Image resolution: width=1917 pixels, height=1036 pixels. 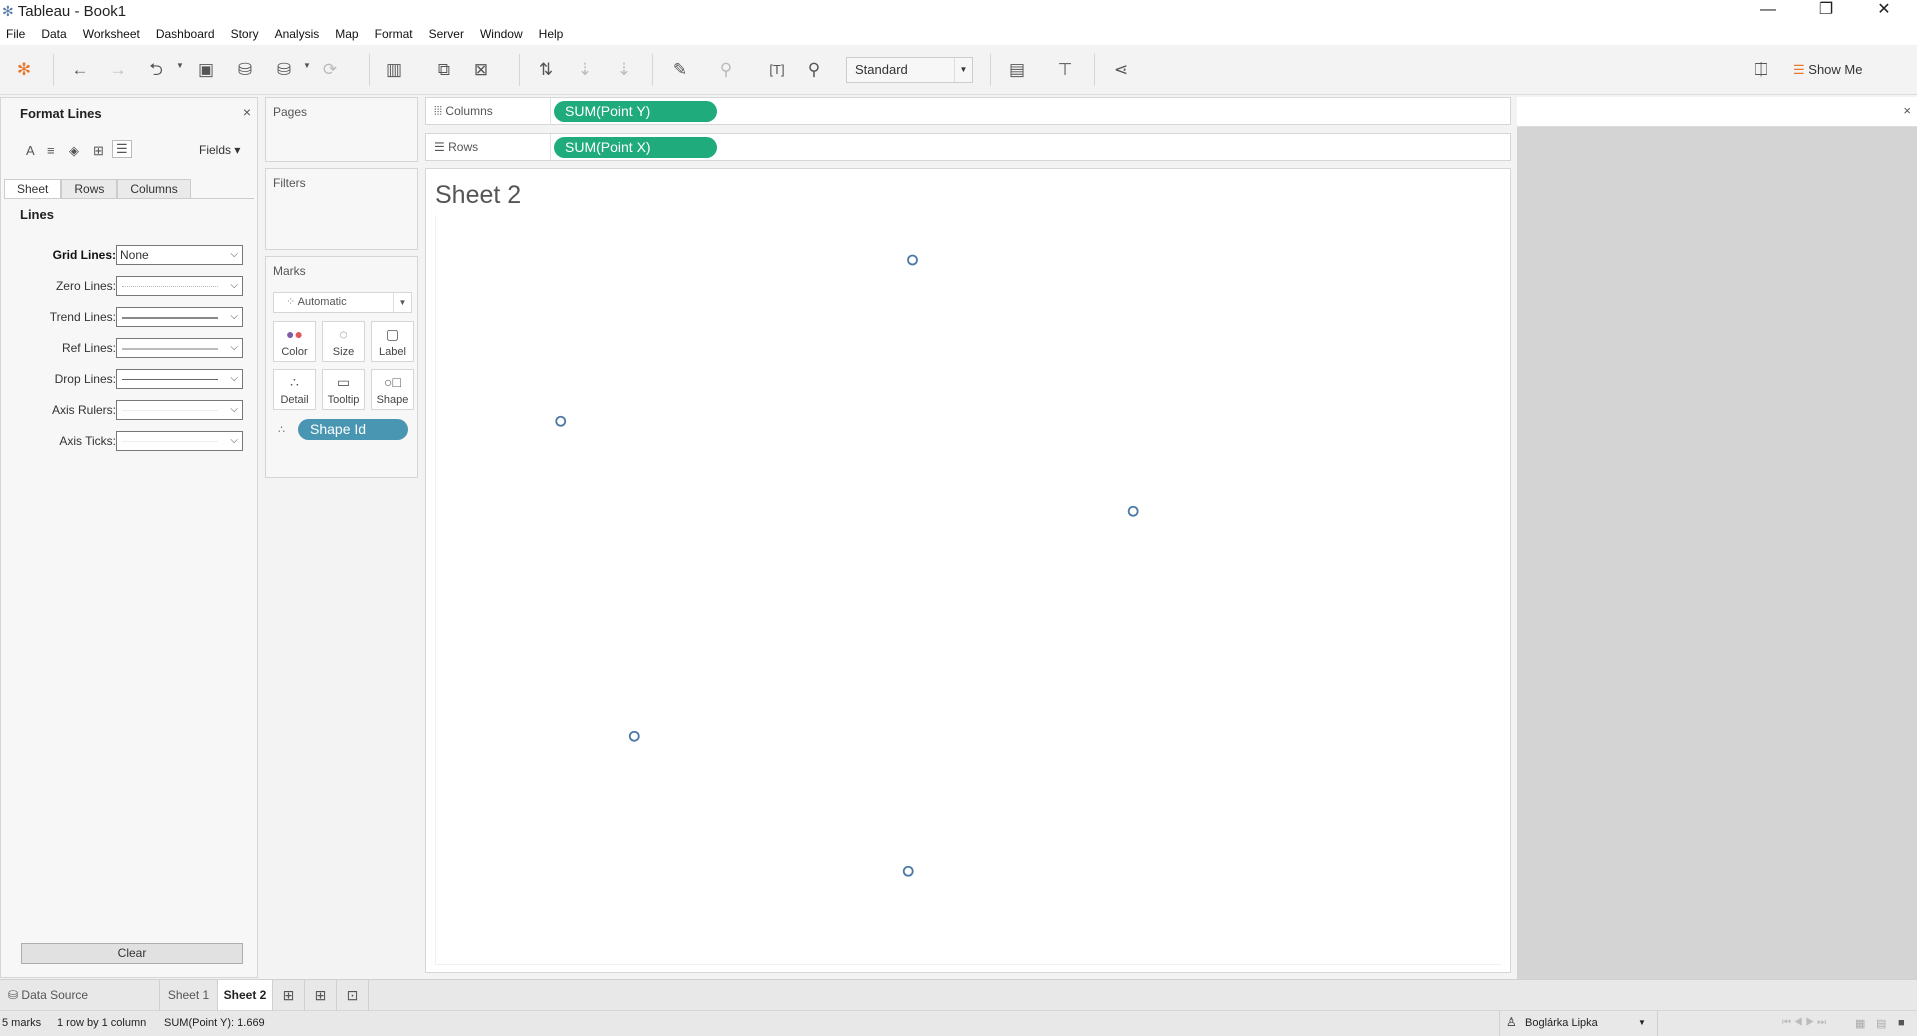 What do you see at coordinates (122, 149) in the screenshot?
I see `lines-icon: ☰` at bounding box center [122, 149].